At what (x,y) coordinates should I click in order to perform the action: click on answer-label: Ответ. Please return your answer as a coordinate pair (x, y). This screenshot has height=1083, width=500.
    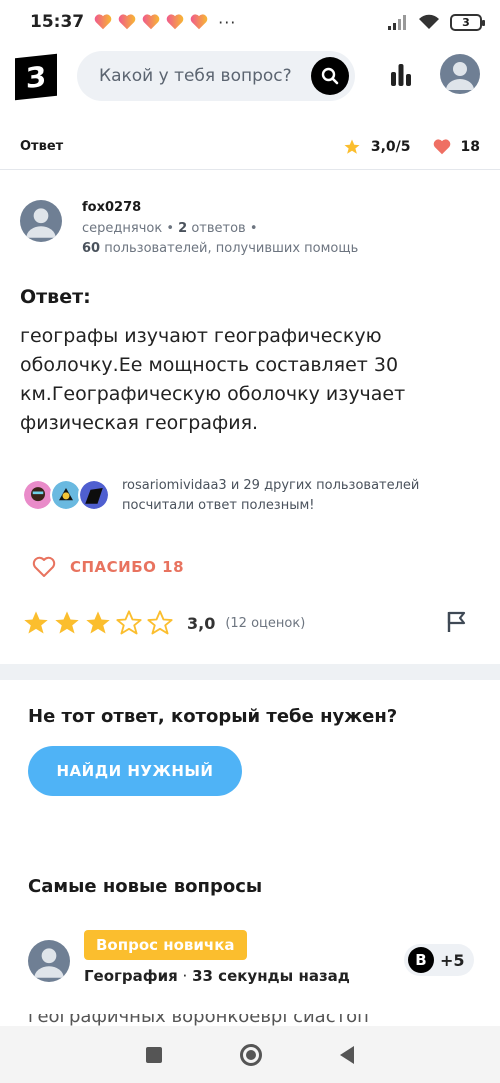
    Looking at the image, I should click on (42, 146).